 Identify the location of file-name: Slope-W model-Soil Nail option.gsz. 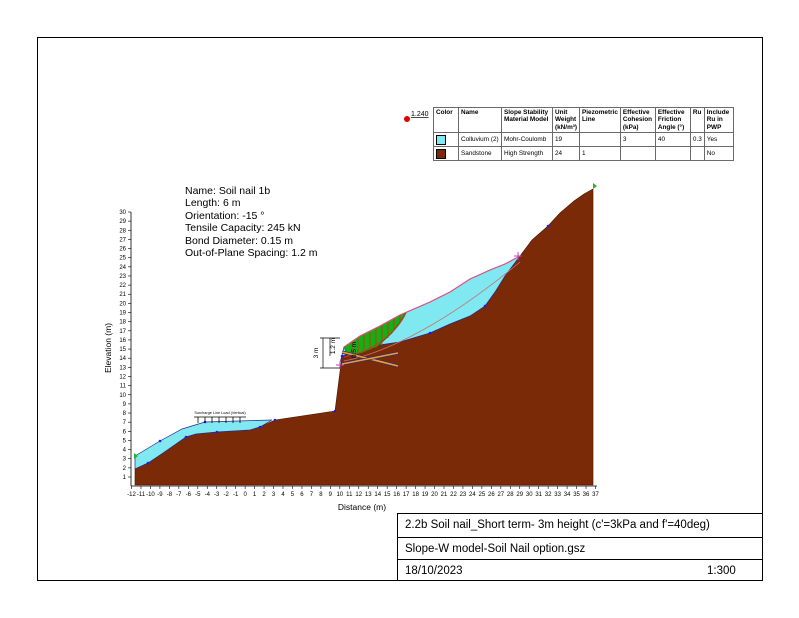
(495, 549).